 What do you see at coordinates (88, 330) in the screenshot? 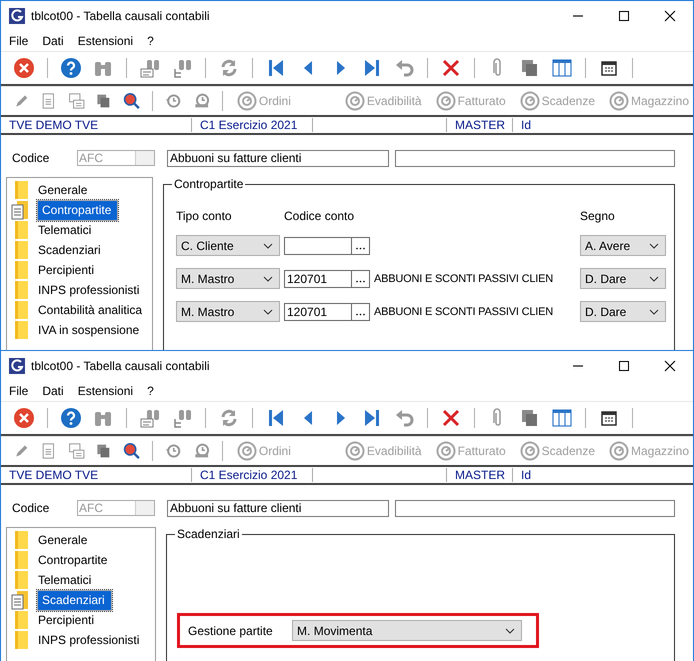
I see `section-item: IVA in sospensione` at bounding box center [88, 330].